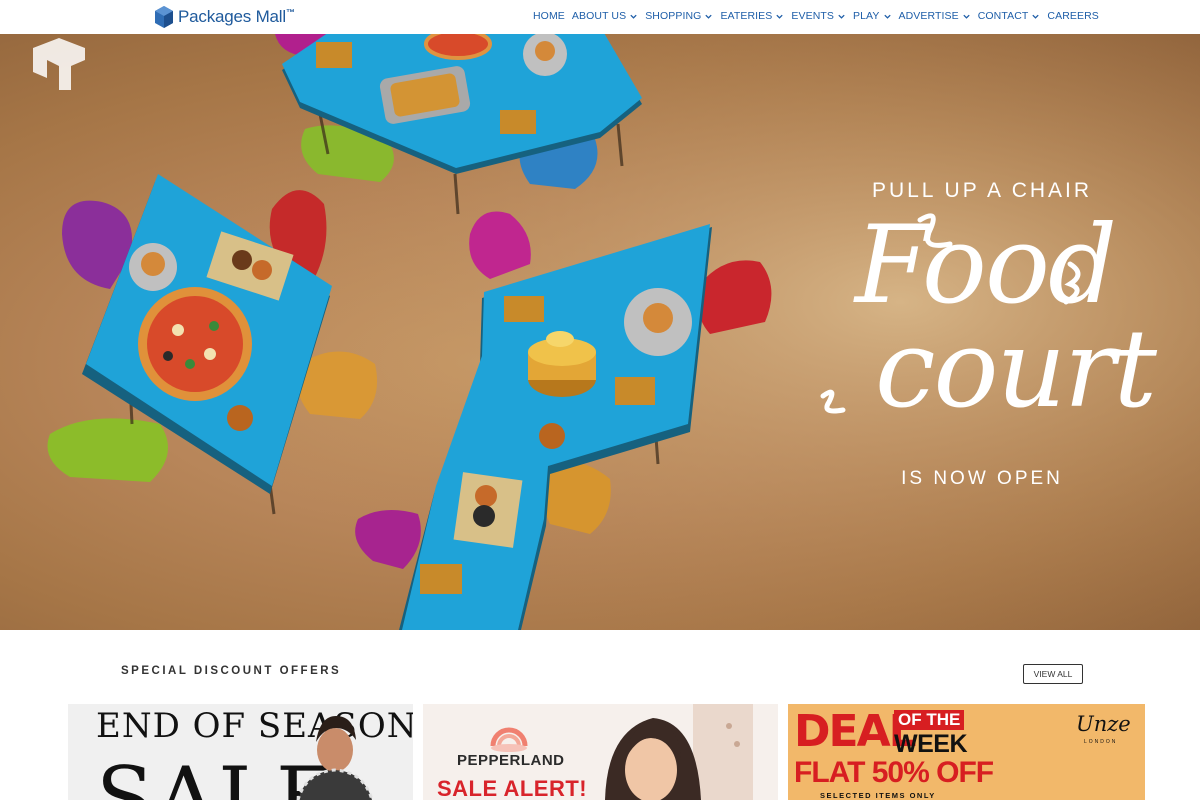 The height and width of the screenshot is (800, 1200). Describe the element at coordinates (195, 344) in the screenshot. I see `pizza-large` at that location.